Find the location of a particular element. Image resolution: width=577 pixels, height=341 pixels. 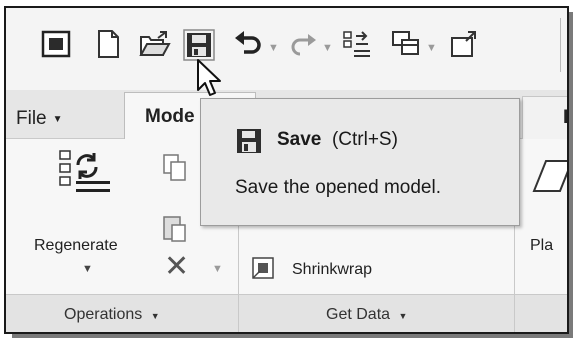

group-get-data: Get Data ▼ is located at coordinates (366, 315).